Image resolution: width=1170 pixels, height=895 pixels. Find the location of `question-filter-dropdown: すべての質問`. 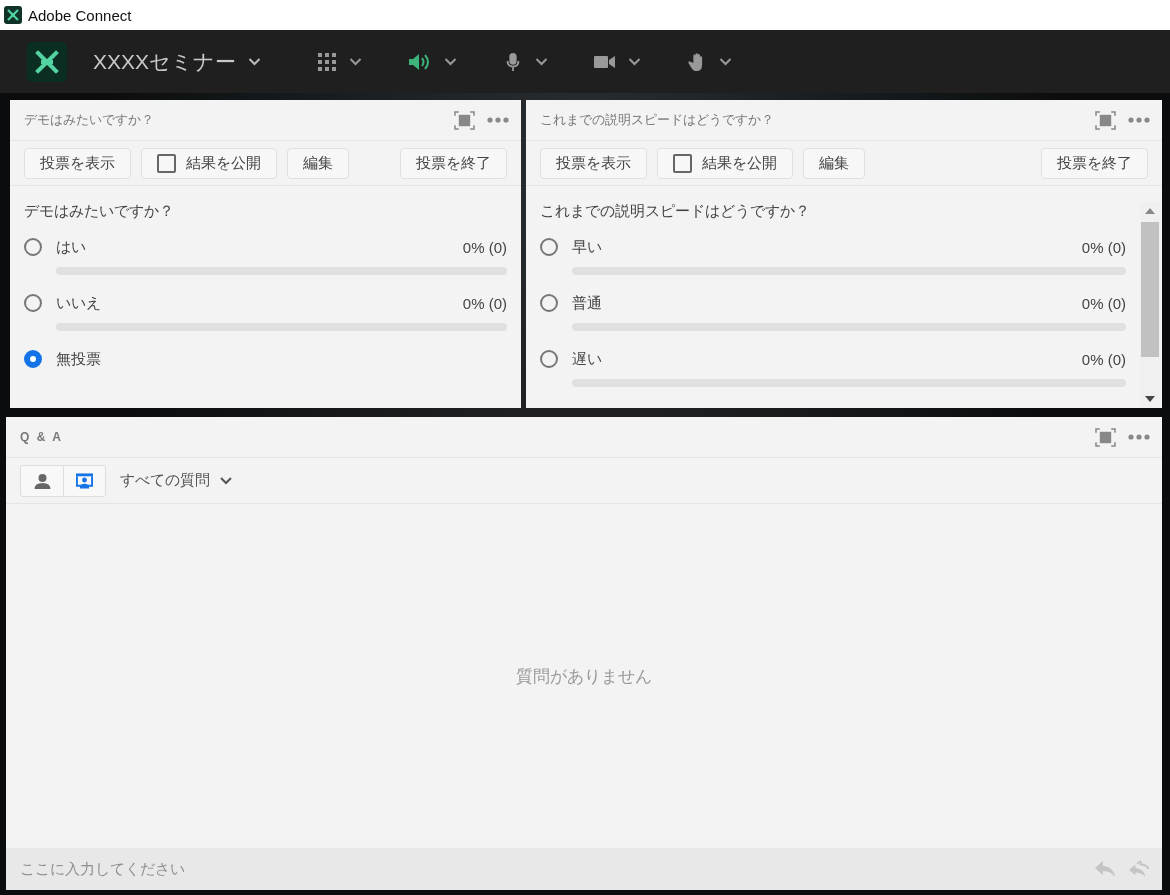

question-filter-dropdown: すべての質問 is located at coordinates (176, 480).